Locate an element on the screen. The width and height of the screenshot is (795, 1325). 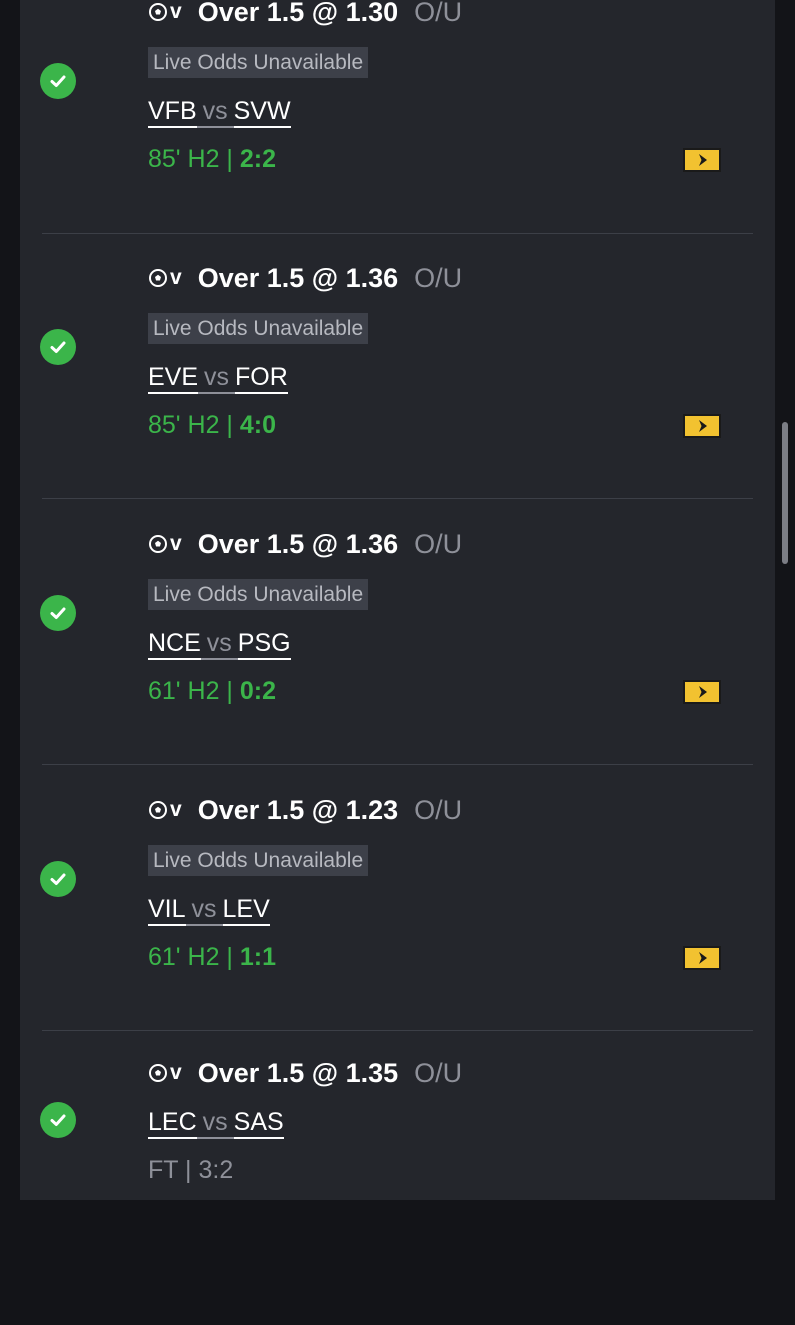
match-teams-link: EVE vs FOR is located at coordinates (218, 378).